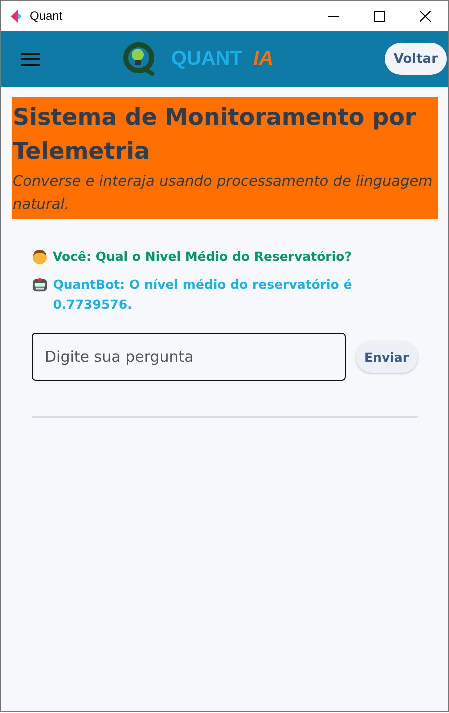 The height and width of the screenshot is (713, 449). Describe the element at coordinates (140, 59) in the screenshot. I see `logo-icon` at that location.